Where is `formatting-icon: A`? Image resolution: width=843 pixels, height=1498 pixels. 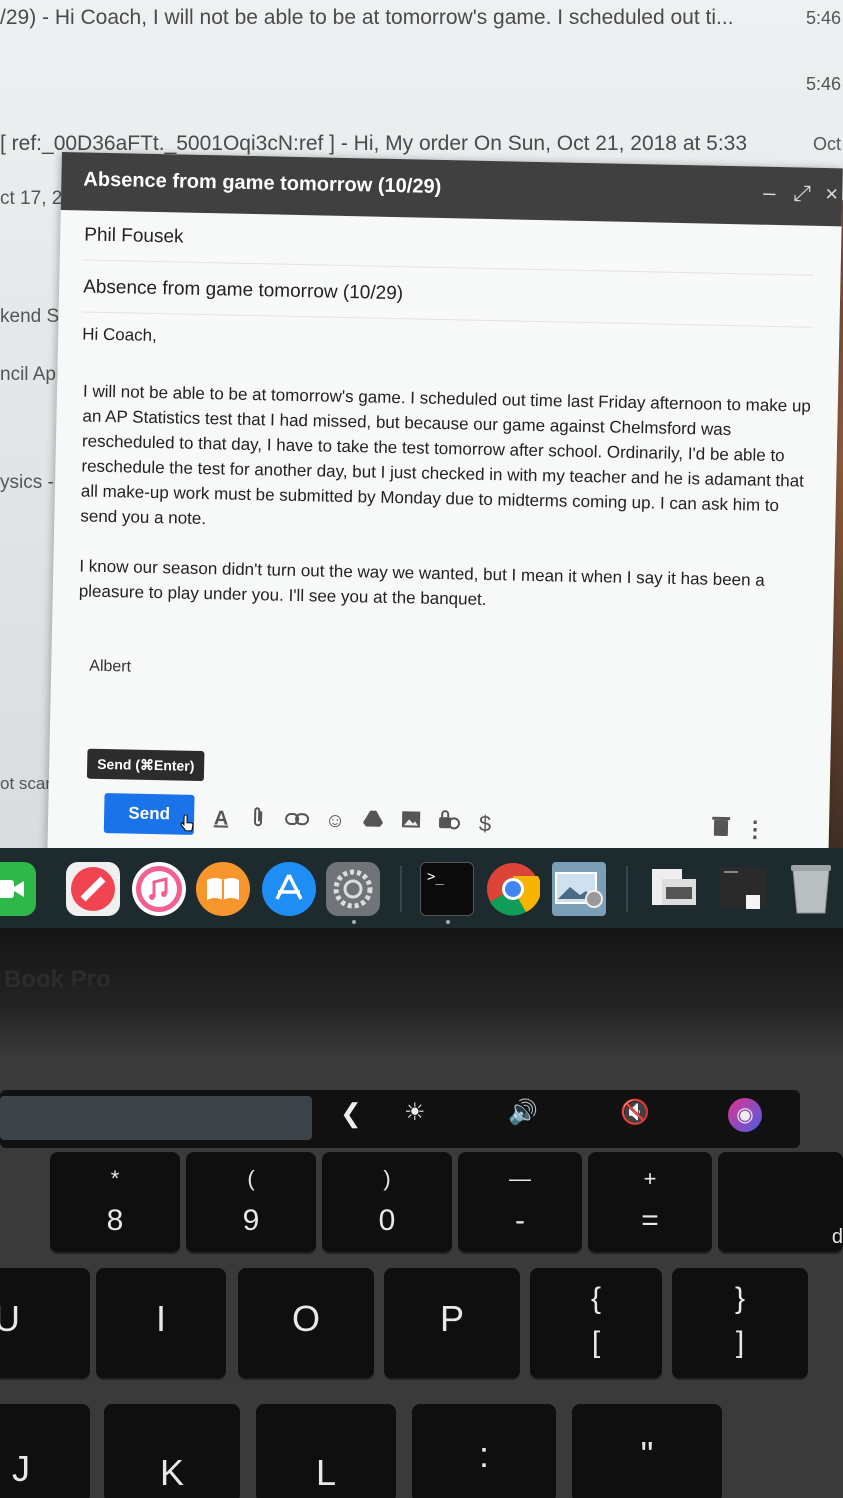
formatting-icon: A is located at coordinates (221, 818).